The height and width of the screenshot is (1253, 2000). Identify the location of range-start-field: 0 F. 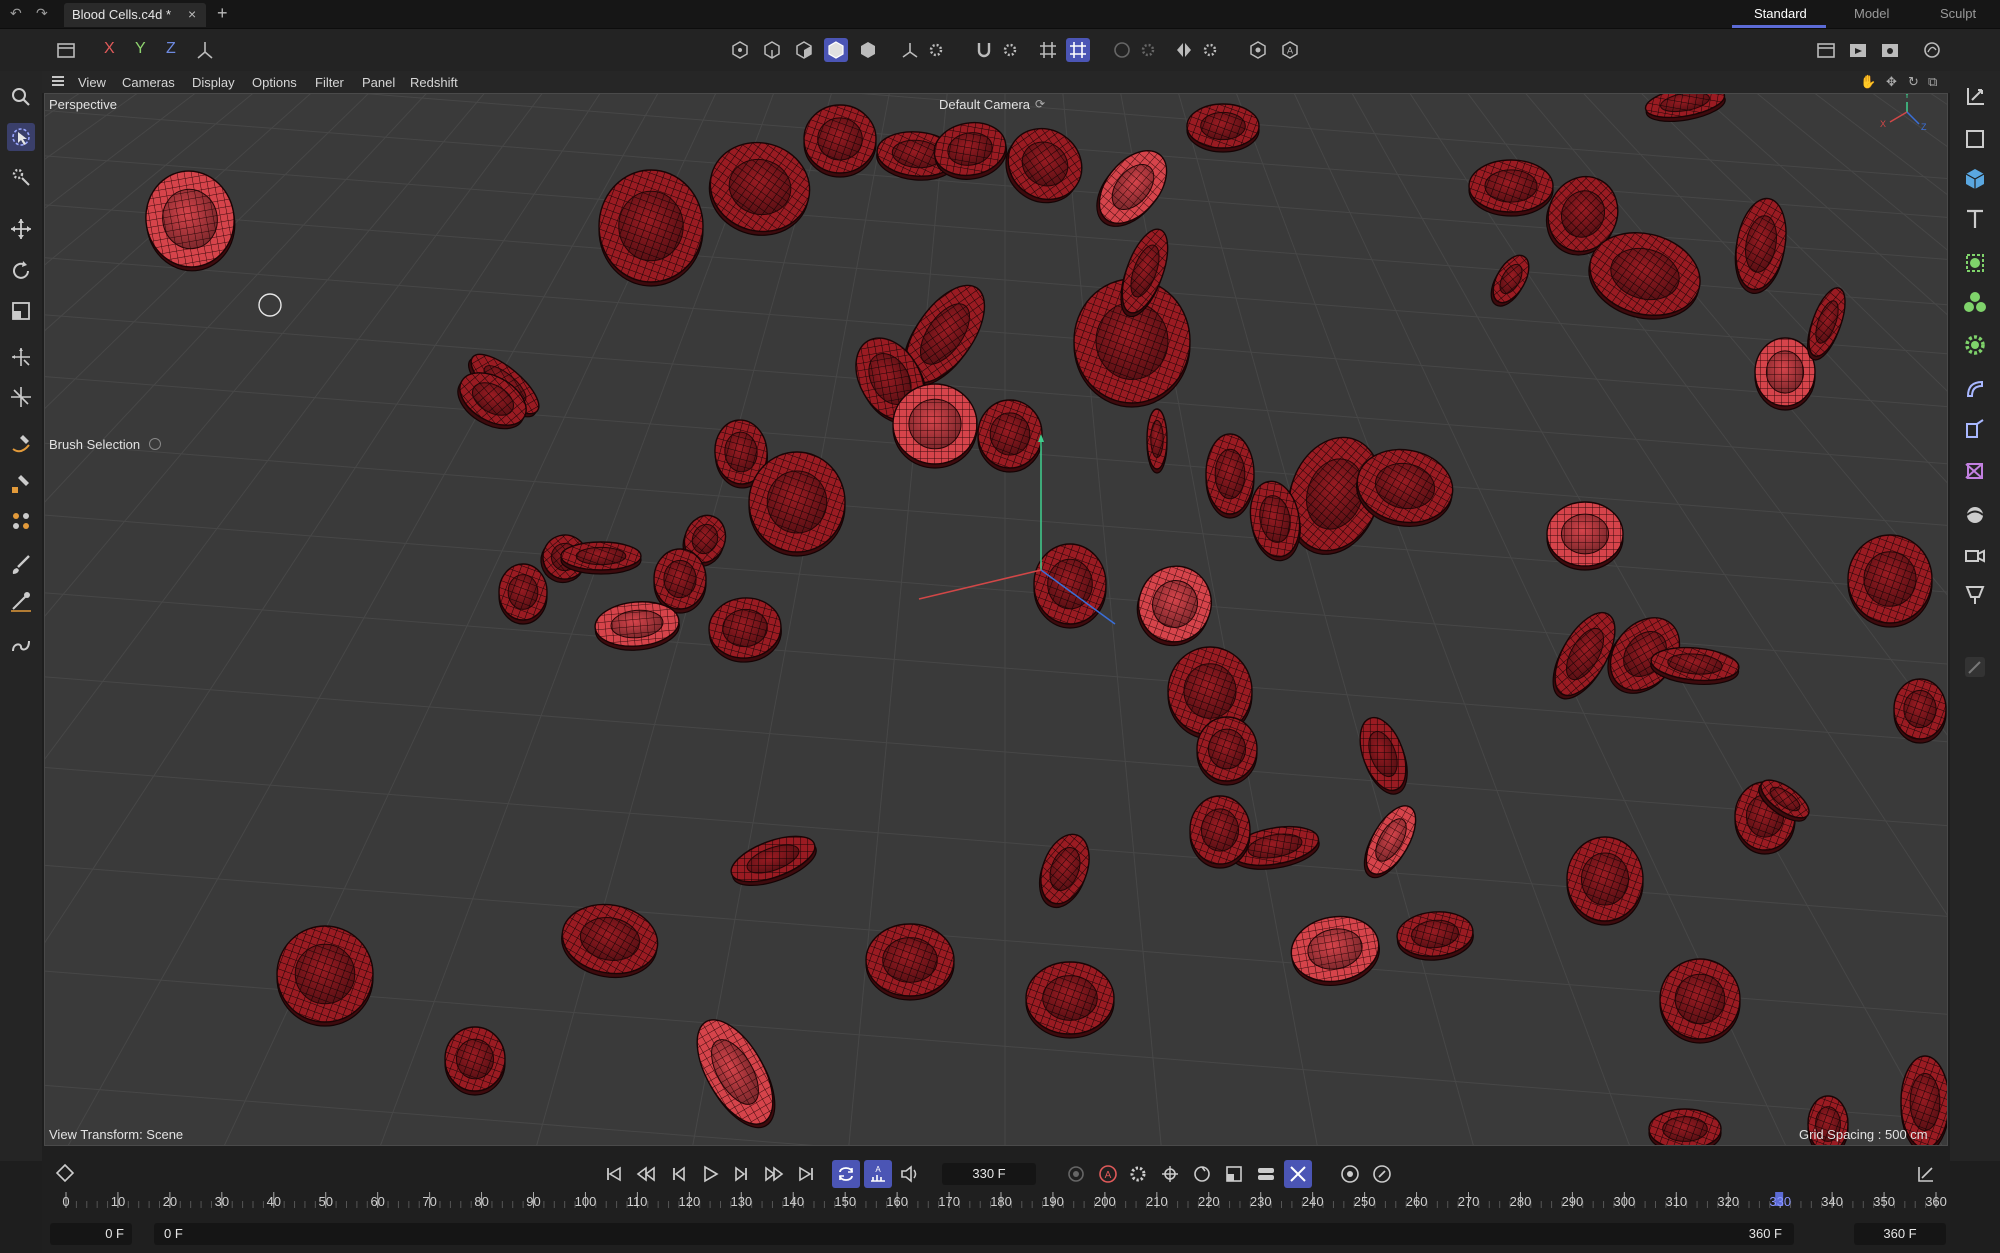
(91, 1234).